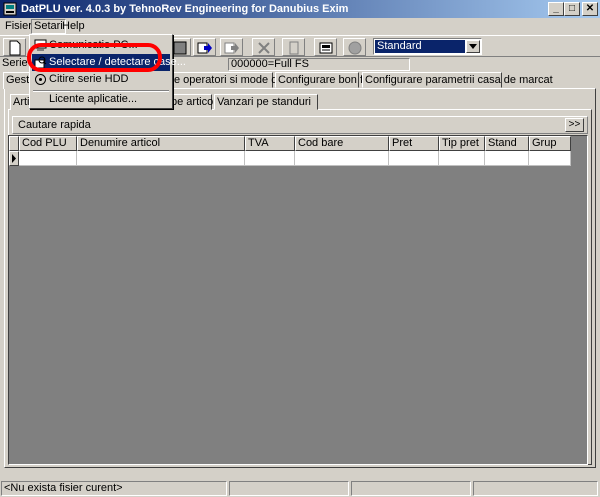 Image resolution: width=600 pixels, height=497 pixels. I want to click on maximize-button: □, so click(572, 9).